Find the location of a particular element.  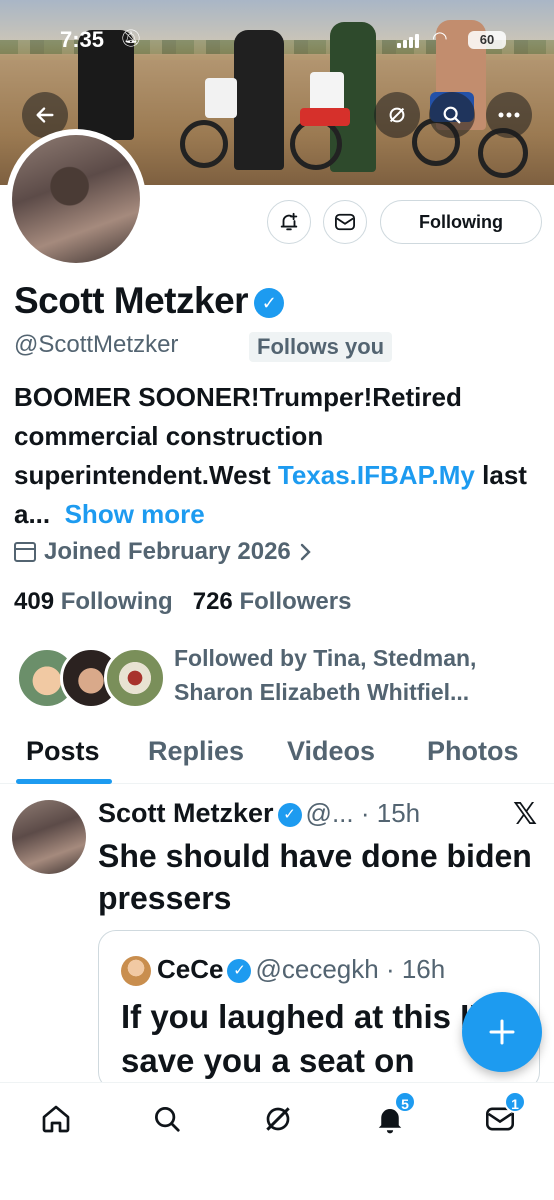

quote-header: CeCe ✓ @cecegkh · 16h is located at coordinates (301, 969).